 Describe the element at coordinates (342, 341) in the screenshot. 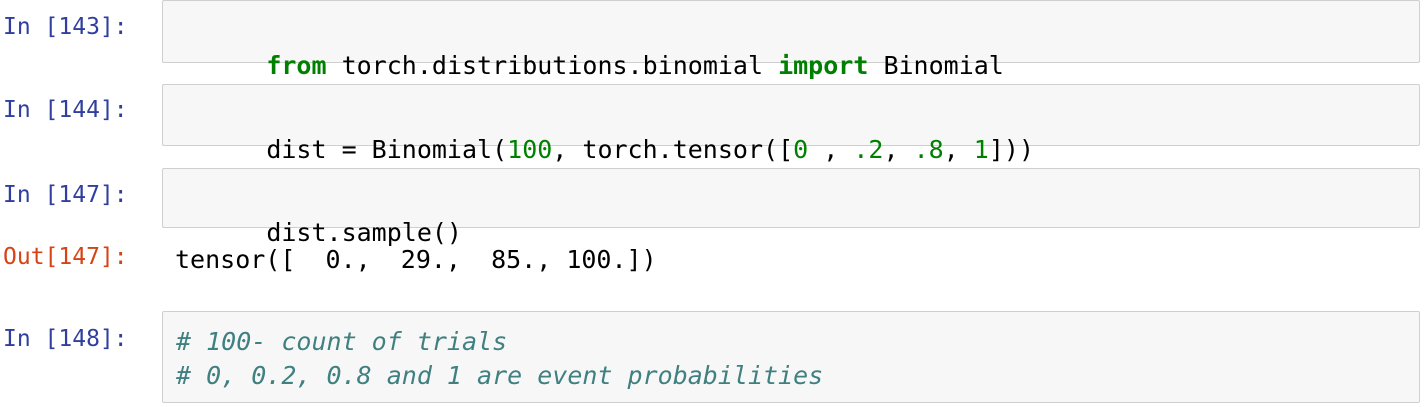

I see `code-comment: # 100- count of trials` at that location.